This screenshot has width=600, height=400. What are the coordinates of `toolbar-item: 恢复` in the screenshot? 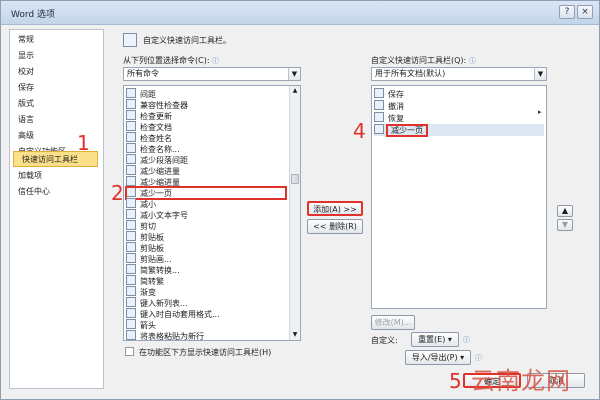 It's located at (459, 118).